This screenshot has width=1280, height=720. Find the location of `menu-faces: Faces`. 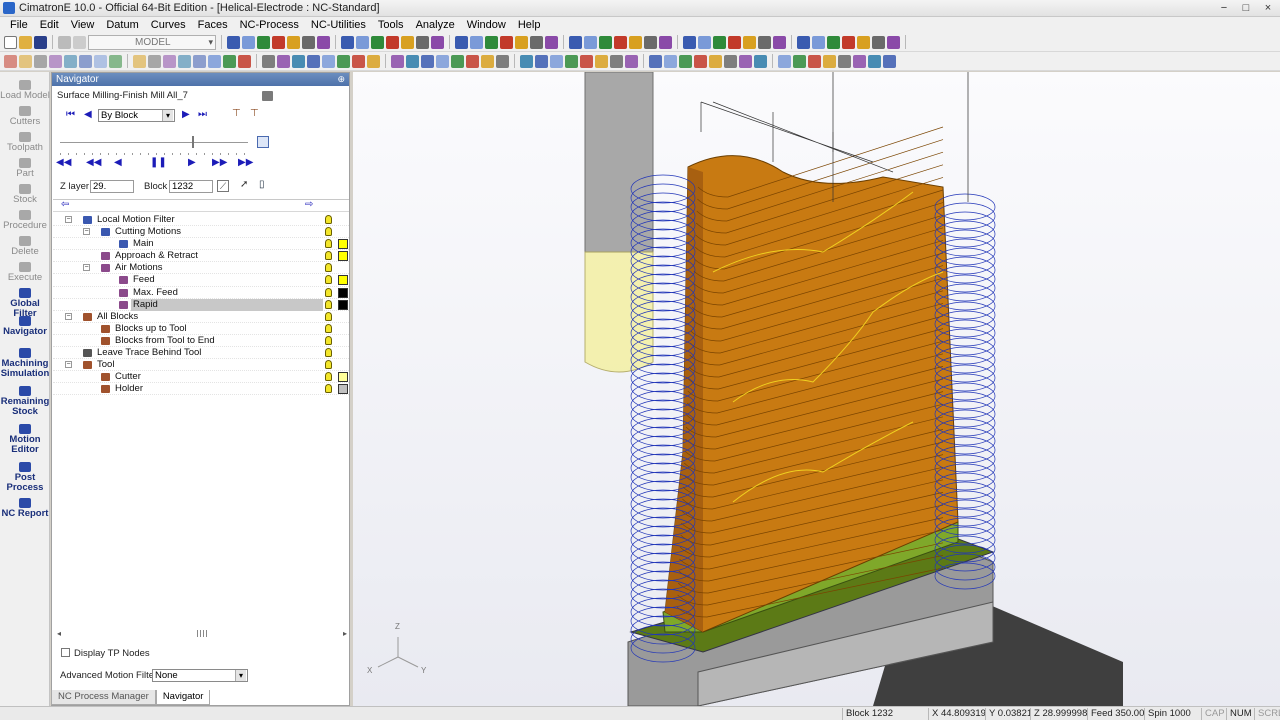

menu-faces: Faces is located at coordinates (213, 25).